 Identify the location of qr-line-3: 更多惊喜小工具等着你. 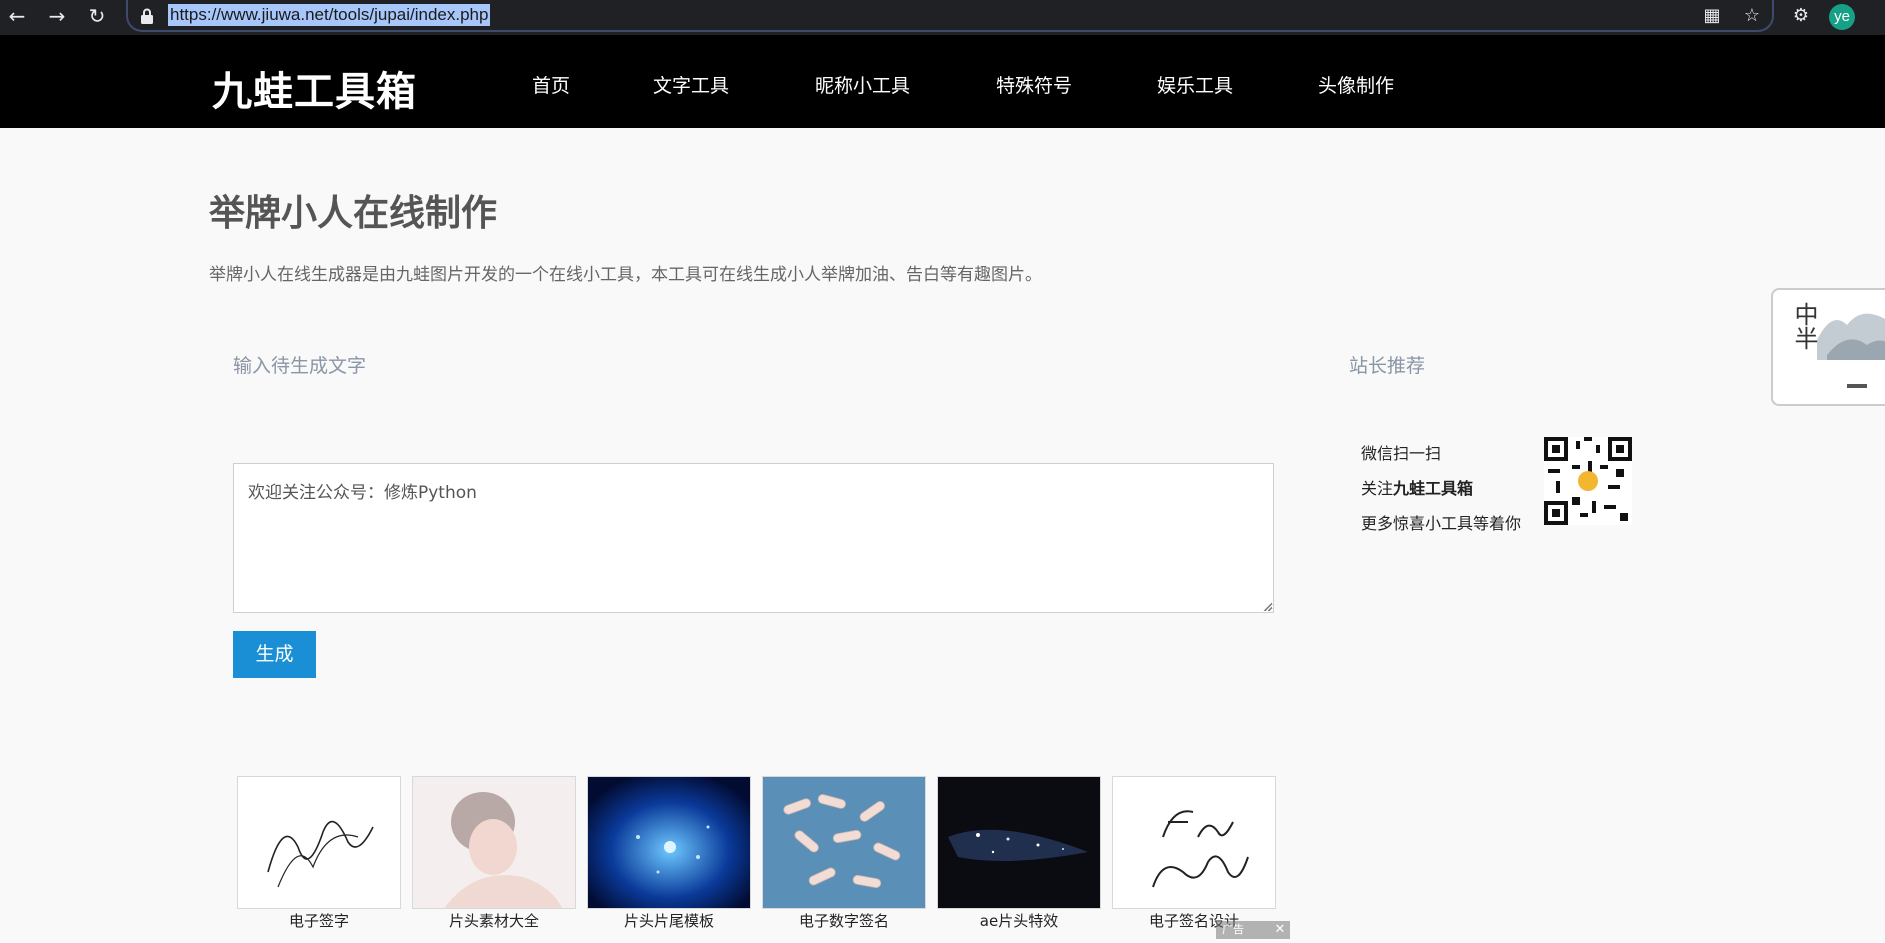
(1441, 523).